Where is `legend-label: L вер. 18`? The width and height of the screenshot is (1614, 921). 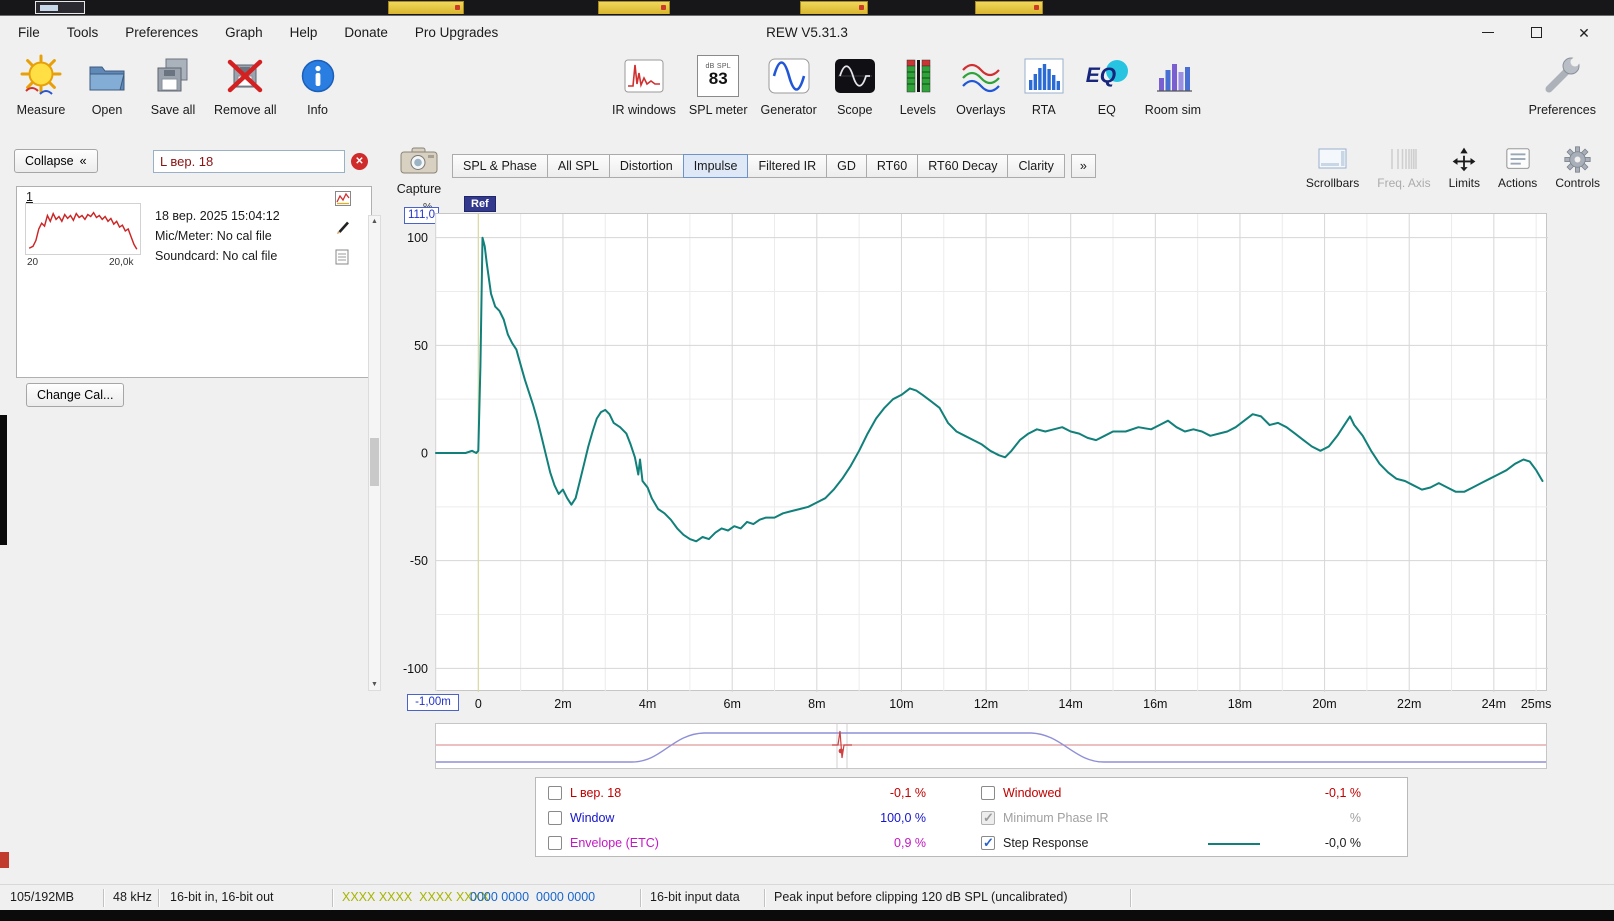
legend-label: L вер. 18 is located at coordinates (595, 793).